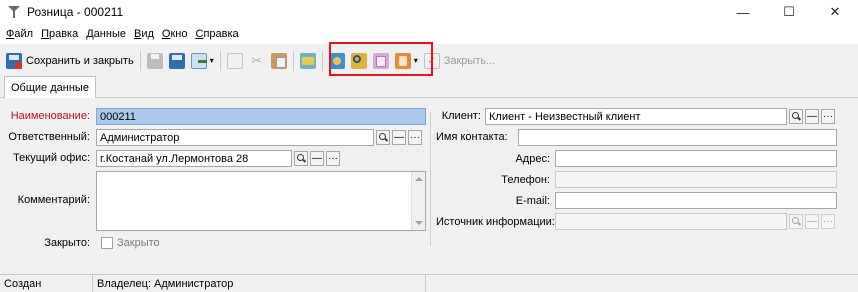  I want to click on responsible-field: Администратор, so click(235, 137).